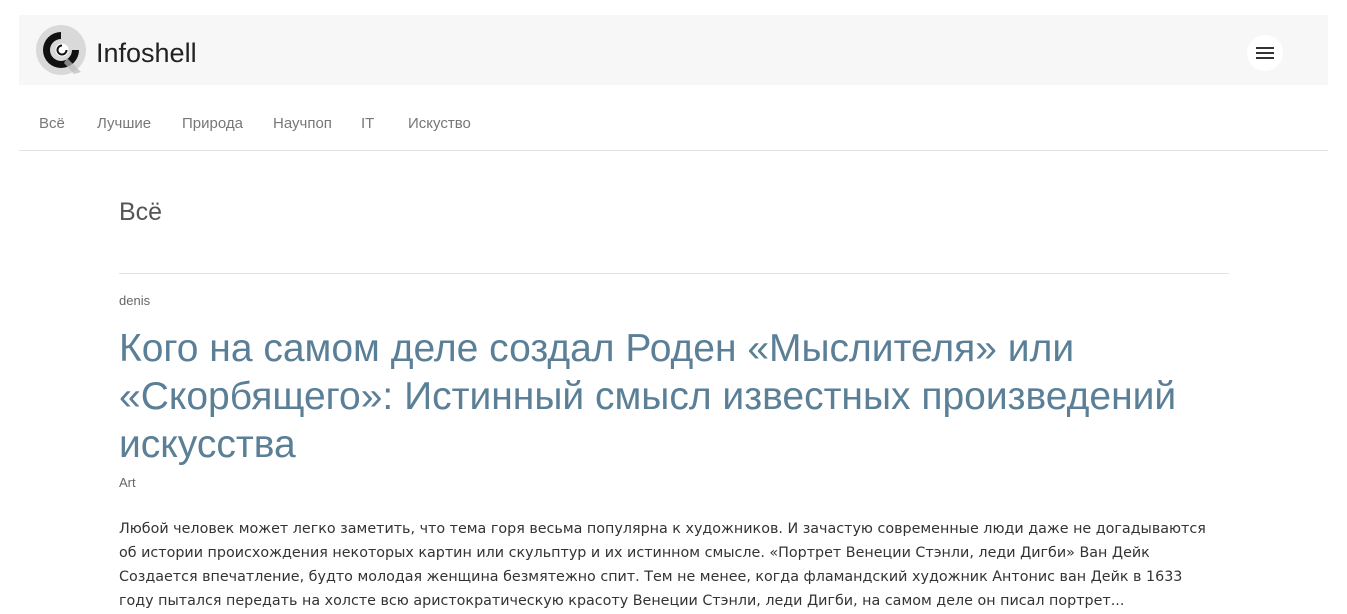 The height and width of the screenshot is (614, 1347). Describe the element at coordinates (146, 53) in the screenshot. I see `site-brand: Infoshell` at that location.